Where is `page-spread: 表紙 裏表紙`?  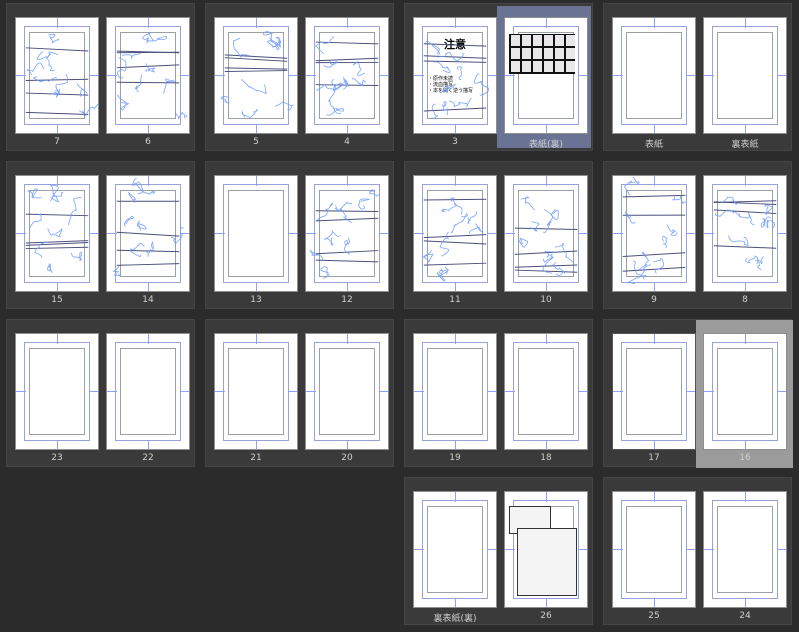 page-spread: 表紙 裏表紙 is located at coordinates (697, 77).